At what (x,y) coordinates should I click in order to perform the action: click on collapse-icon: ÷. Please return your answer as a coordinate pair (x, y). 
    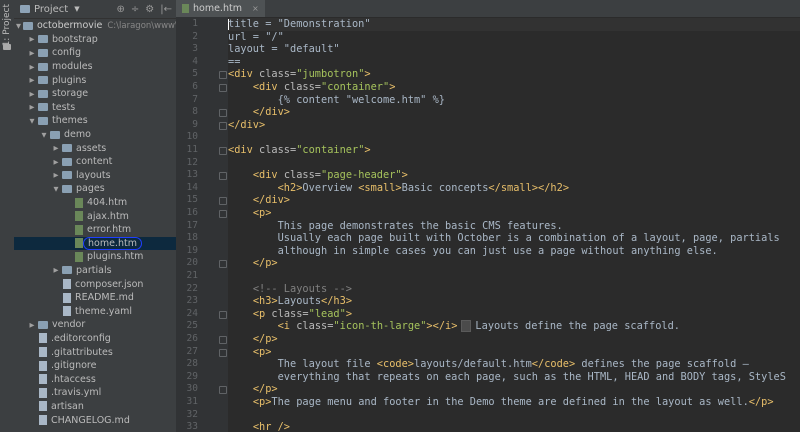
    Looking at the image, I should click on (135, 9).